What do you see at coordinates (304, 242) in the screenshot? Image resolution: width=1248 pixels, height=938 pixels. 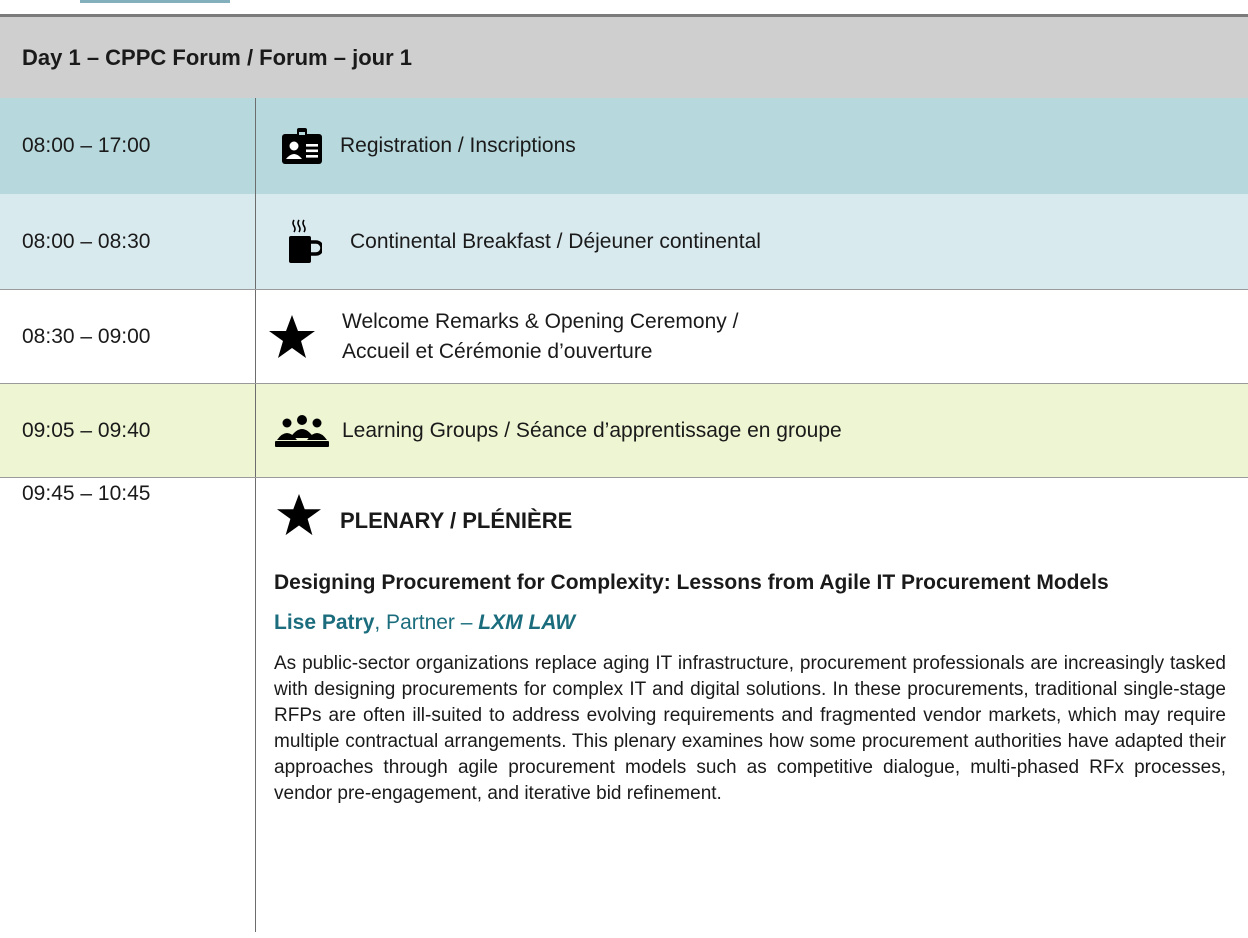 I see `coffee-cup-icon` at bounding box center [304, 242].